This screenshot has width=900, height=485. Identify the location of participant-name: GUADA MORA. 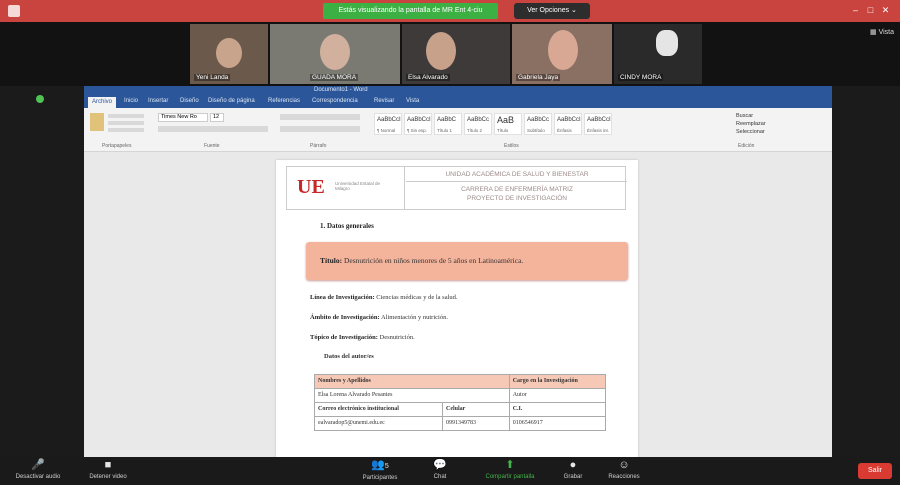
(334, 77).